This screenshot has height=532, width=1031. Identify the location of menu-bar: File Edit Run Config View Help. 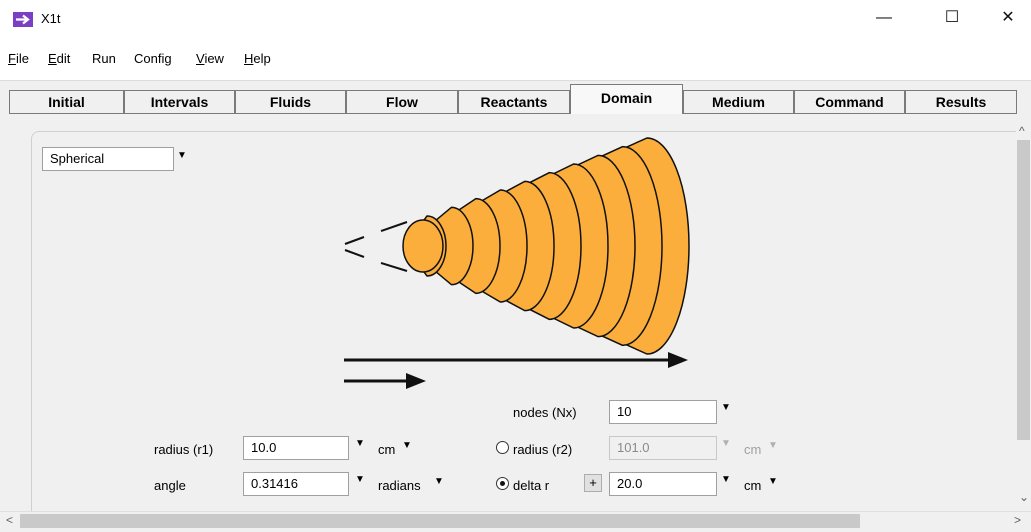
(515, 59).